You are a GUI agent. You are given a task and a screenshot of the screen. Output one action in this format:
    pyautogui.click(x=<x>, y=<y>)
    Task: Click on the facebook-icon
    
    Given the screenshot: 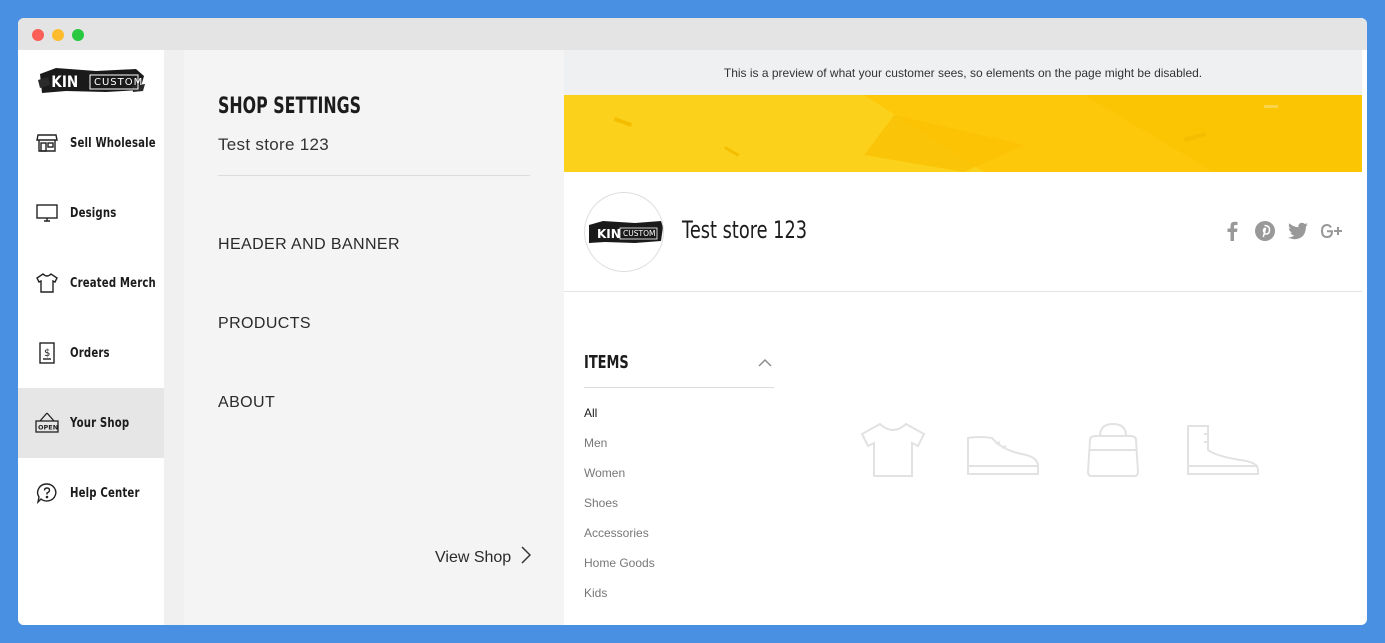 What is the action you would take?
    pyautogui.click(x=1232, y=231)
    